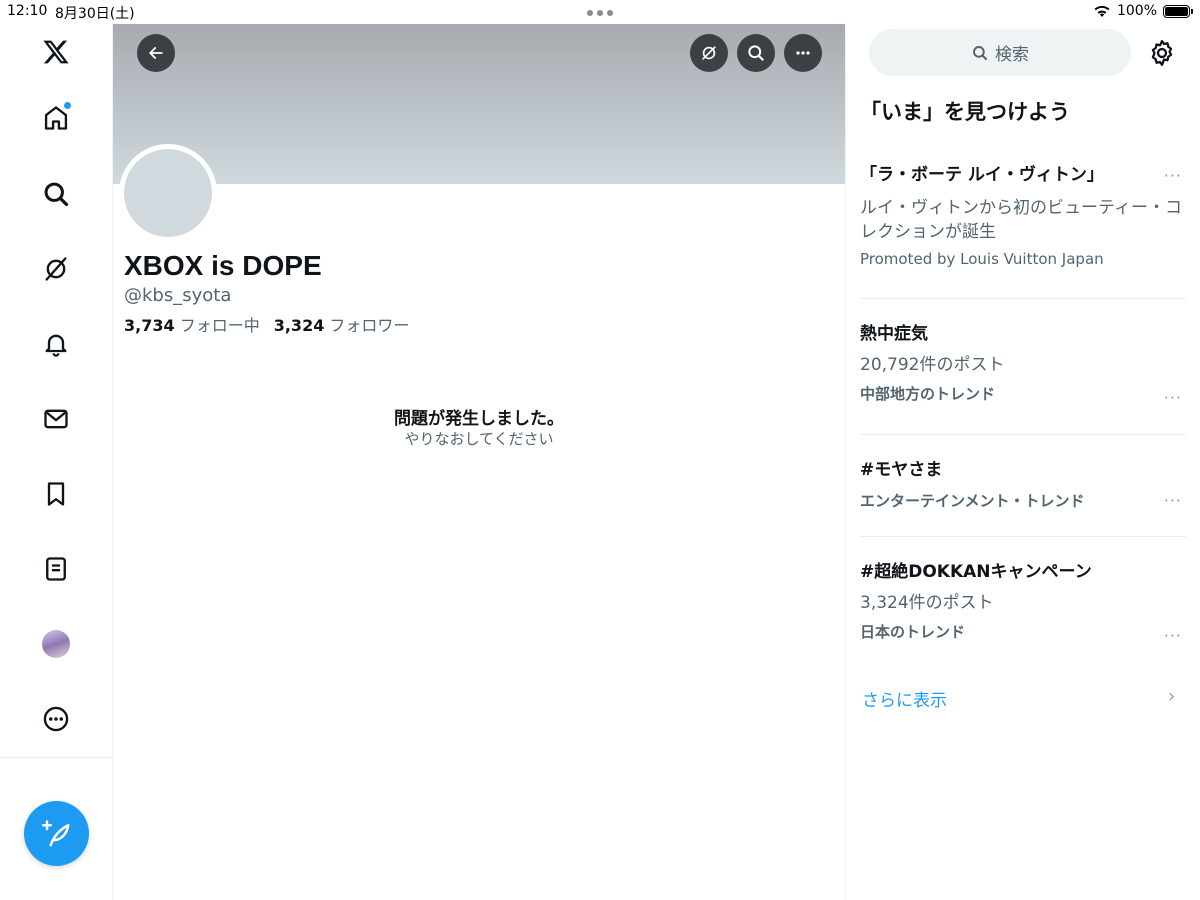  What do you see at coordinates (56, 344) in the screenshot?
I see `bell-icon` at bounding box center [56, 344].